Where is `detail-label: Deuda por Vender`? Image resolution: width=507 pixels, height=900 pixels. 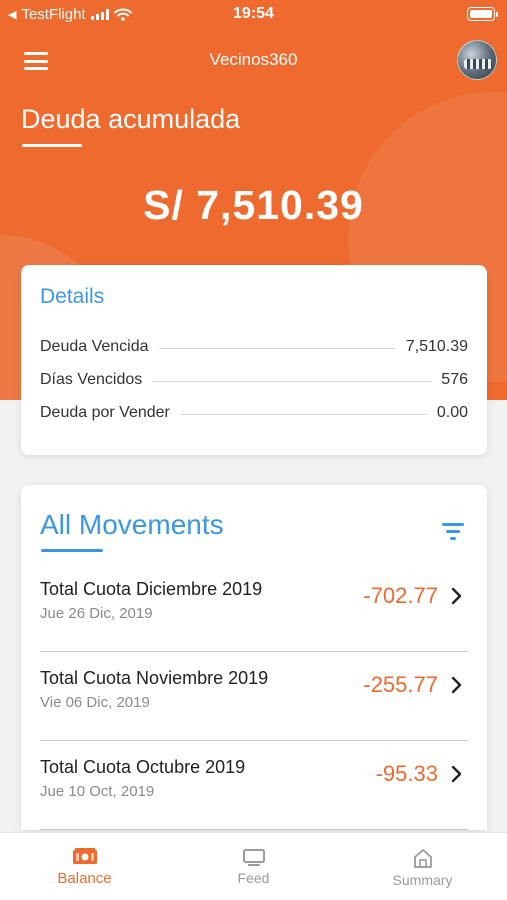 detail-label: Deuda por Vender is located at coordinates (105, 412).